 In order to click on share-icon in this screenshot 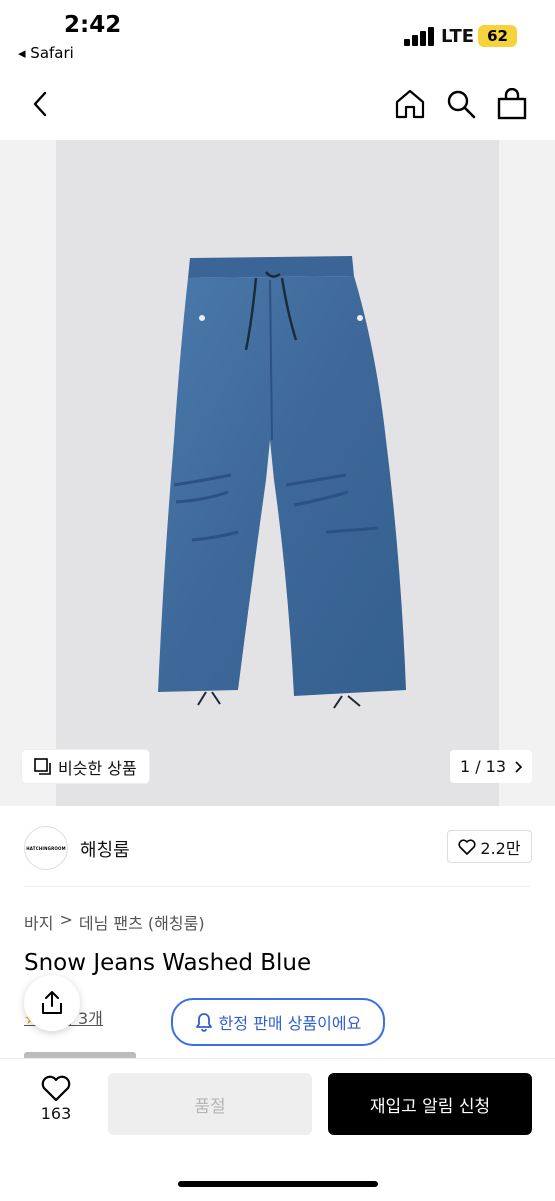, I will do `click(52, 1002)`.